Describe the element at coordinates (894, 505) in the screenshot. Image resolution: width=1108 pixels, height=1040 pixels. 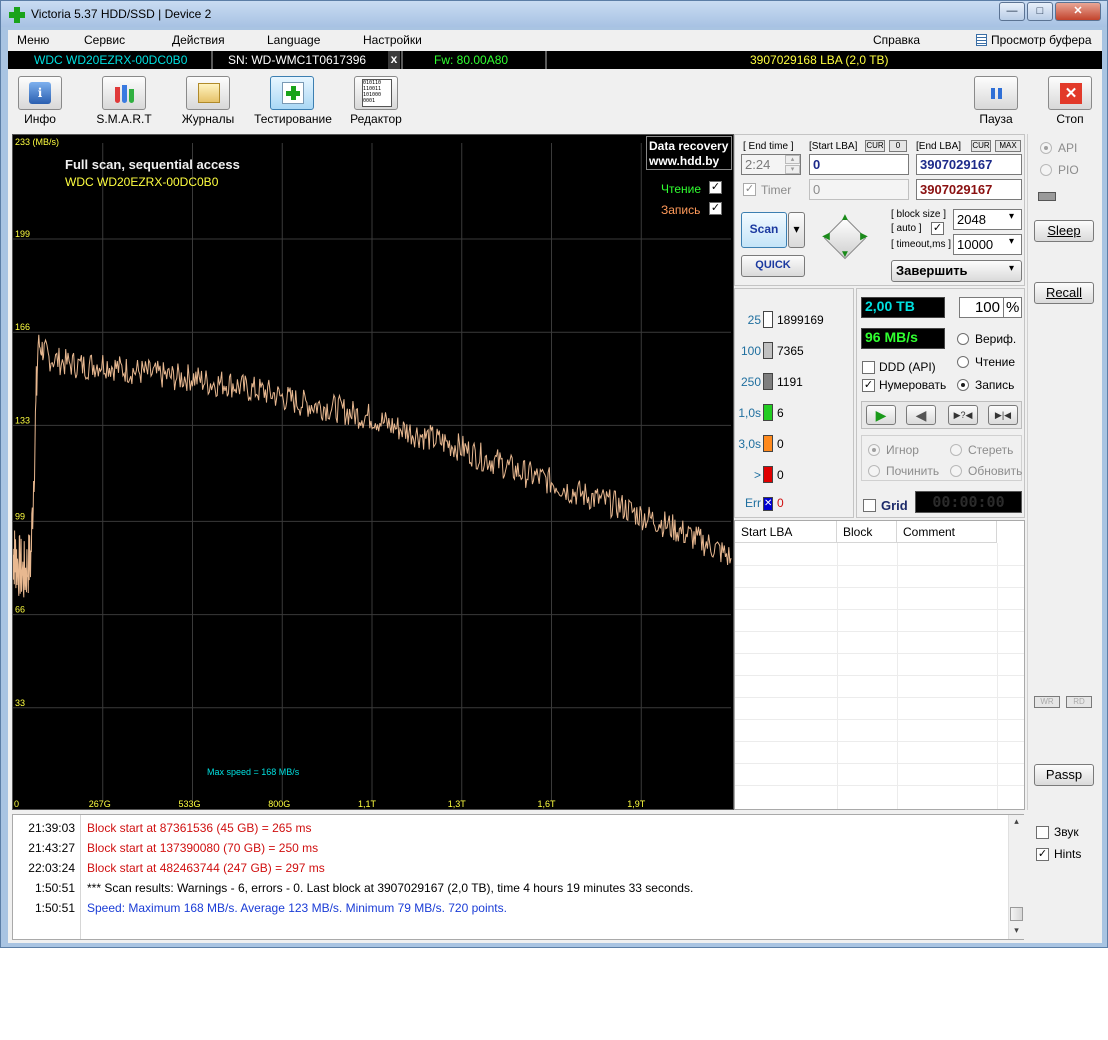
I see `grid-label: Grid` at that location.